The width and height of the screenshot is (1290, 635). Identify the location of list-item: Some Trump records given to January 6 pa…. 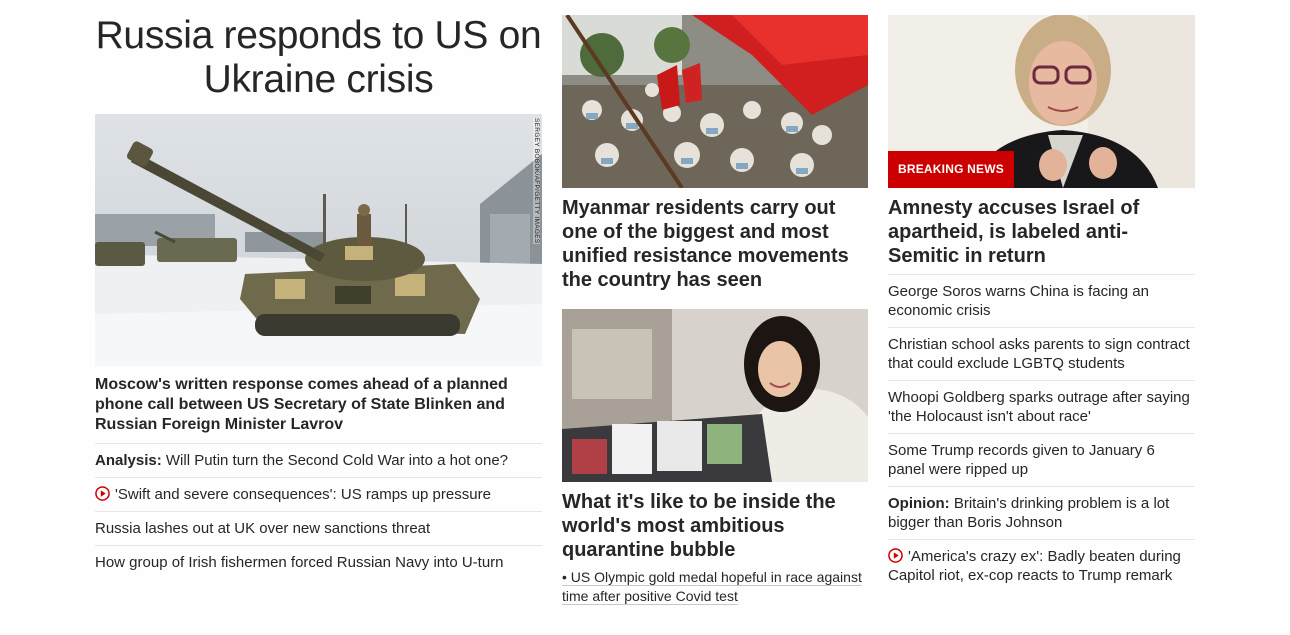
(1041, 460).